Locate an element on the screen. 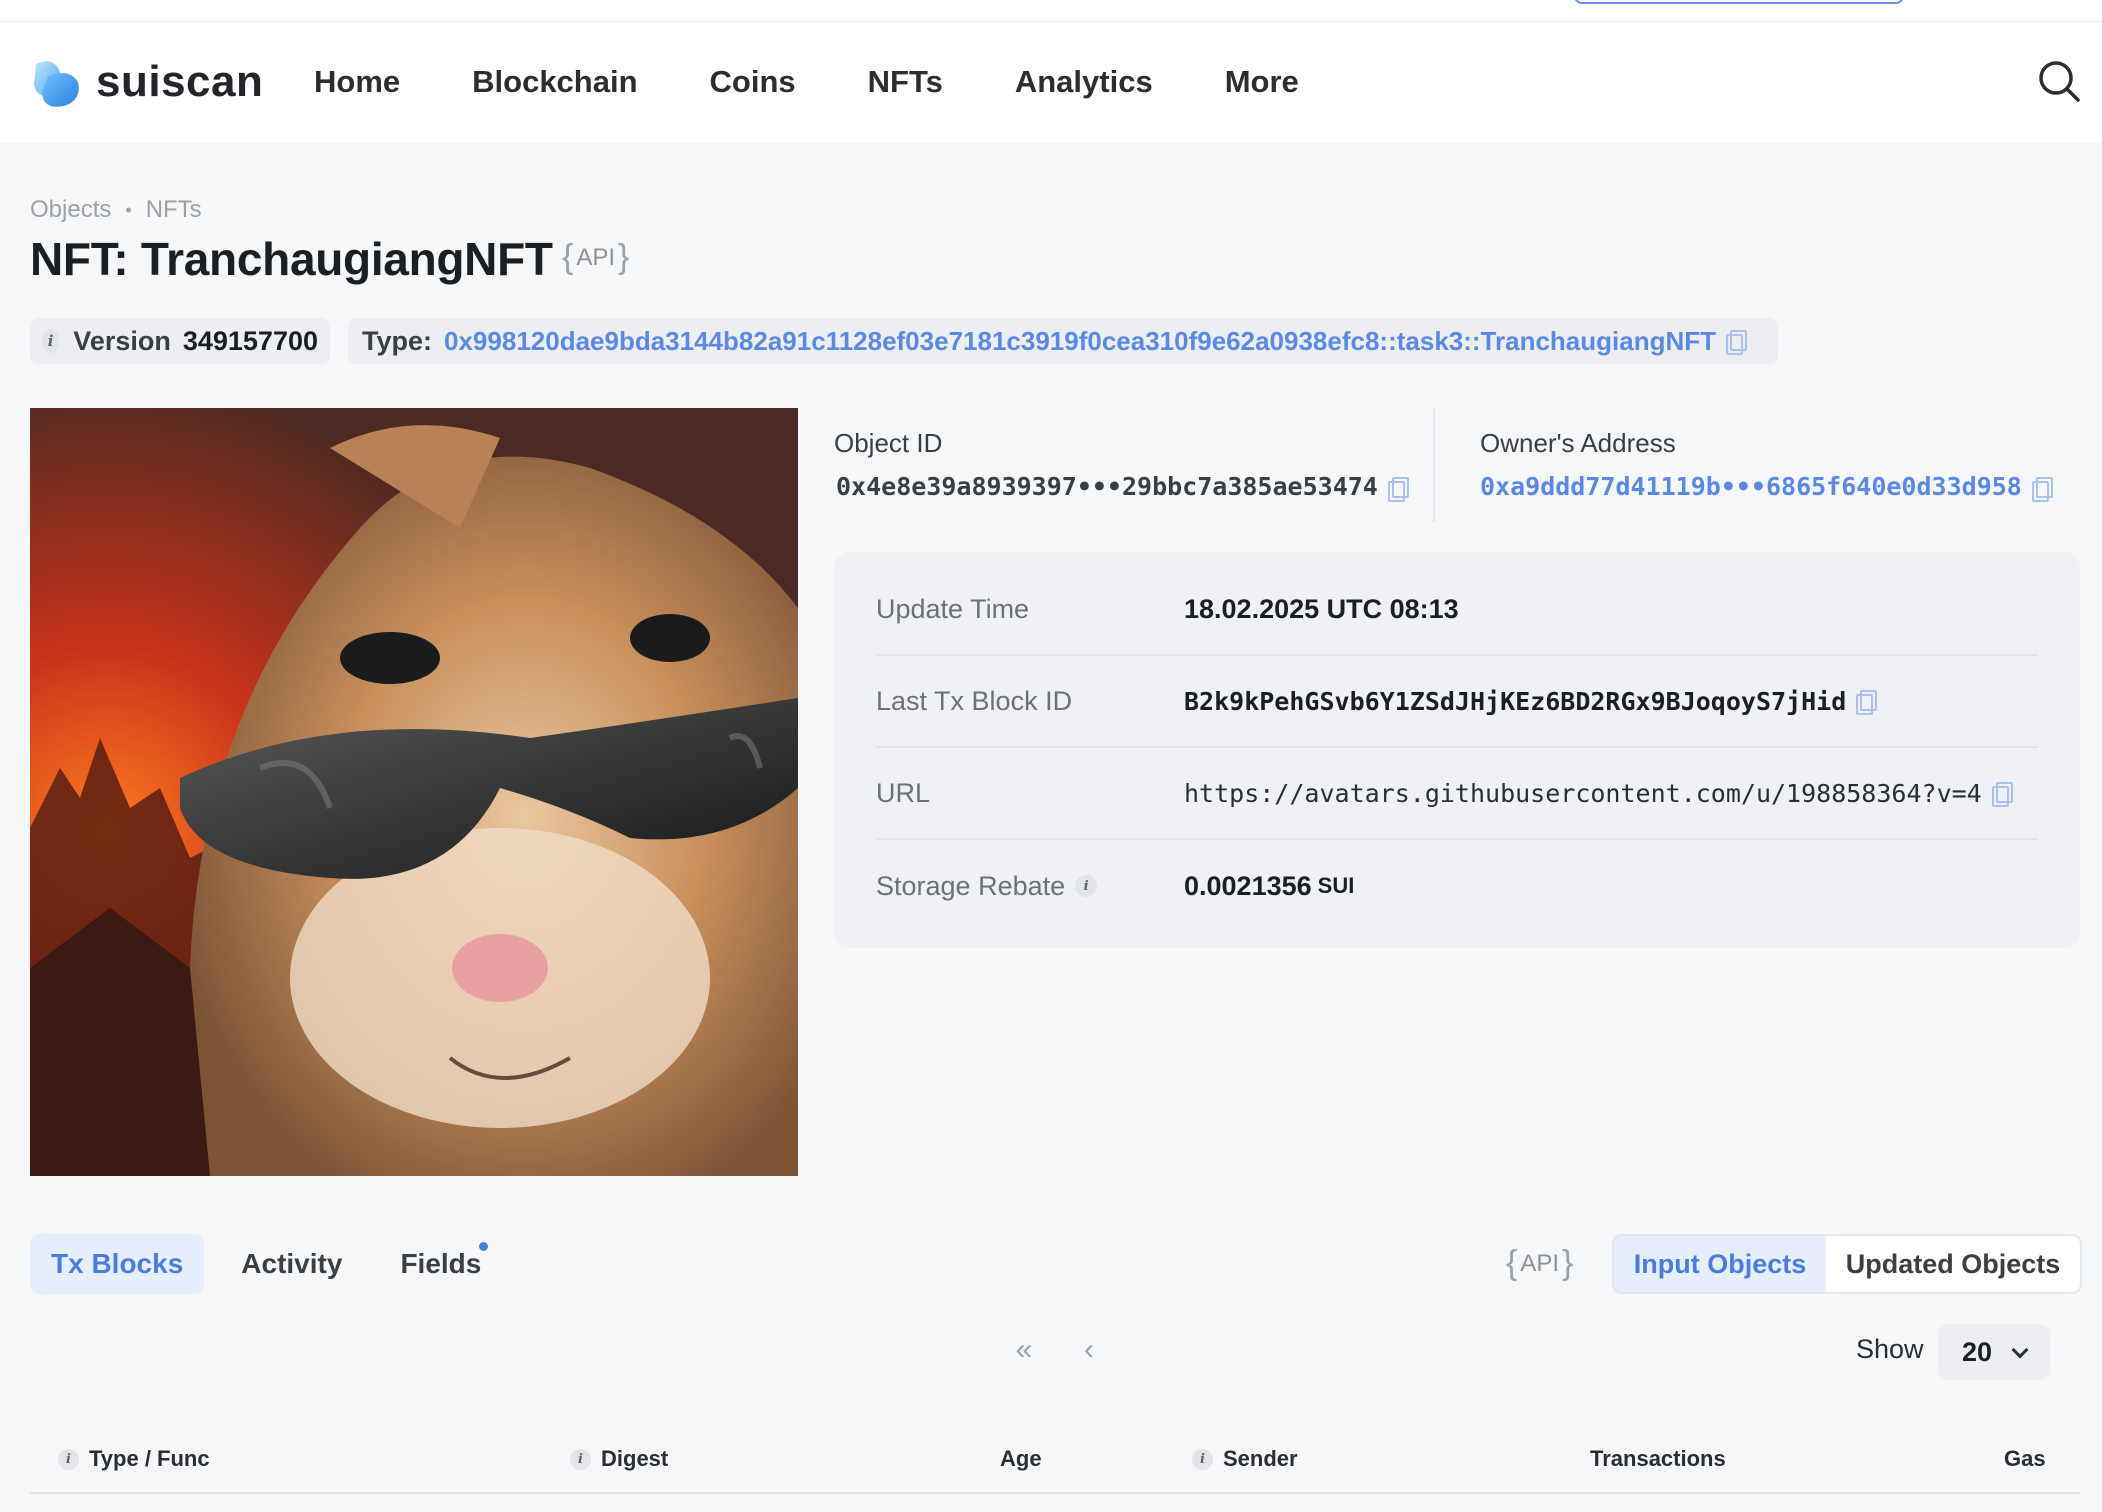  top-pill-decoration is located at coordinates (1739, 2).